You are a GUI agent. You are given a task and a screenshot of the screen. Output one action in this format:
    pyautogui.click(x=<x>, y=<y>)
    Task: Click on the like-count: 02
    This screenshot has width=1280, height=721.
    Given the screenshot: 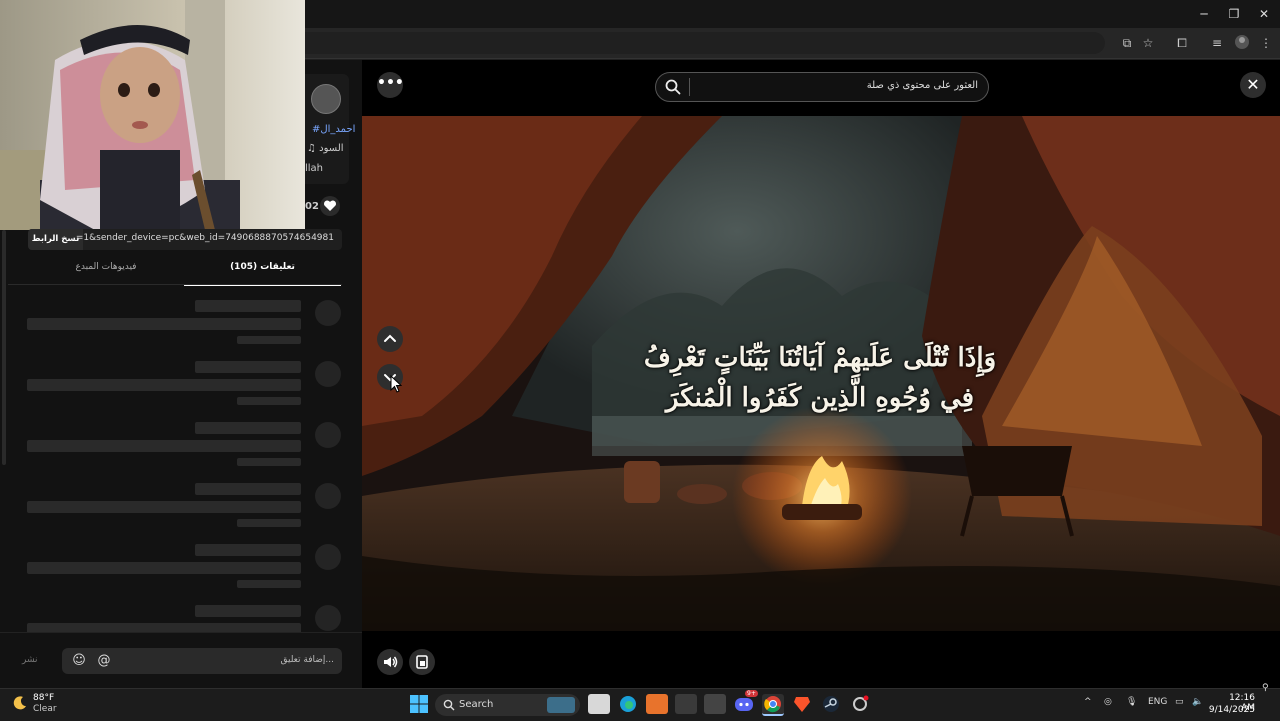 What is the action you would take?
    pyautogui.click(x=312, y=206)
    